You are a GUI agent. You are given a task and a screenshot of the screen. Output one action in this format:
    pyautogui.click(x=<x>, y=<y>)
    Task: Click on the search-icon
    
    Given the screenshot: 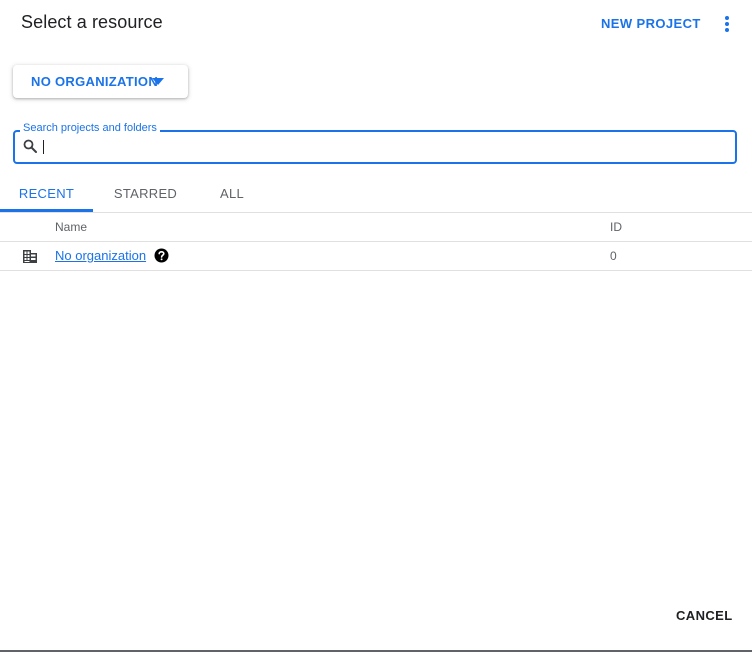 What is the action you would take?
    pyautogui.click(x=30, y=146)
    